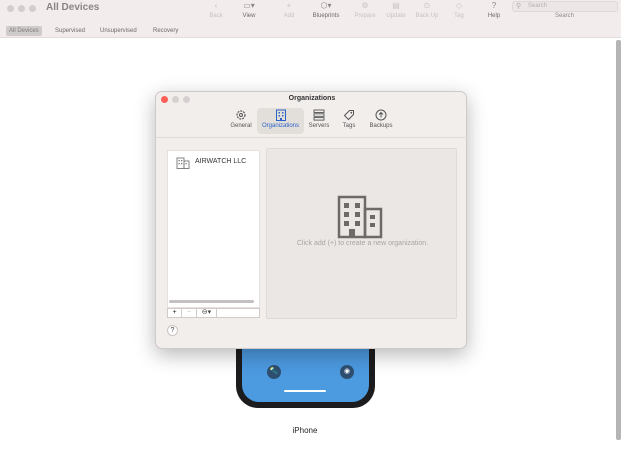  Describe the element at coordinates (427, 16) in the screenshot. I see `toolbar-backup-label: Back Up` at that location.